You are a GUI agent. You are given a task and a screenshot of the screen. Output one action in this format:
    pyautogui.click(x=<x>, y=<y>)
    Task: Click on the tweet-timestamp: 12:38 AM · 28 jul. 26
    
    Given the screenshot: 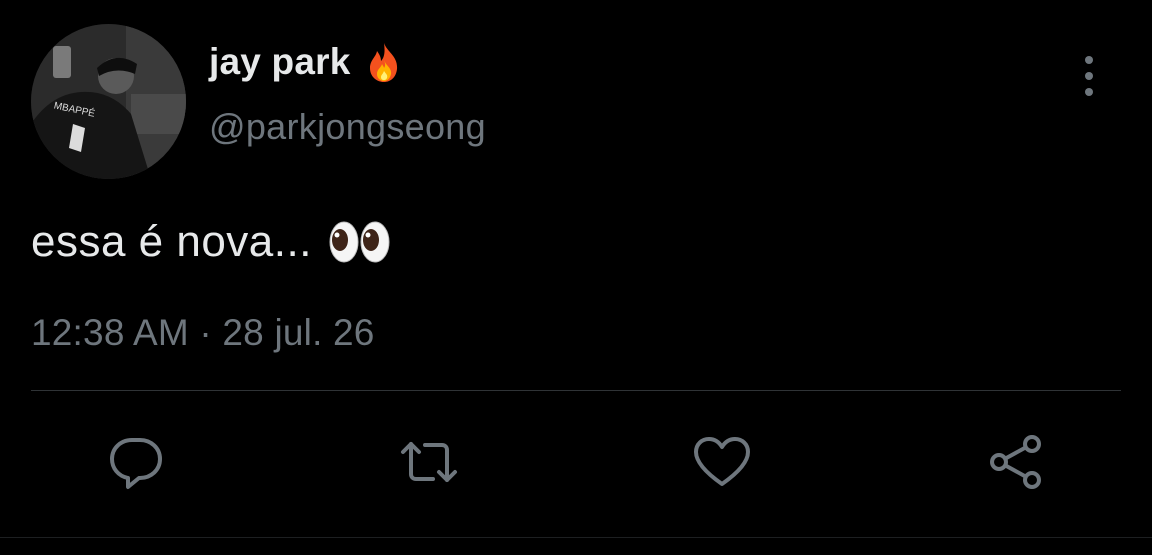 What is the action you would take?
    pyautogui.click(x=203, y=333)
    